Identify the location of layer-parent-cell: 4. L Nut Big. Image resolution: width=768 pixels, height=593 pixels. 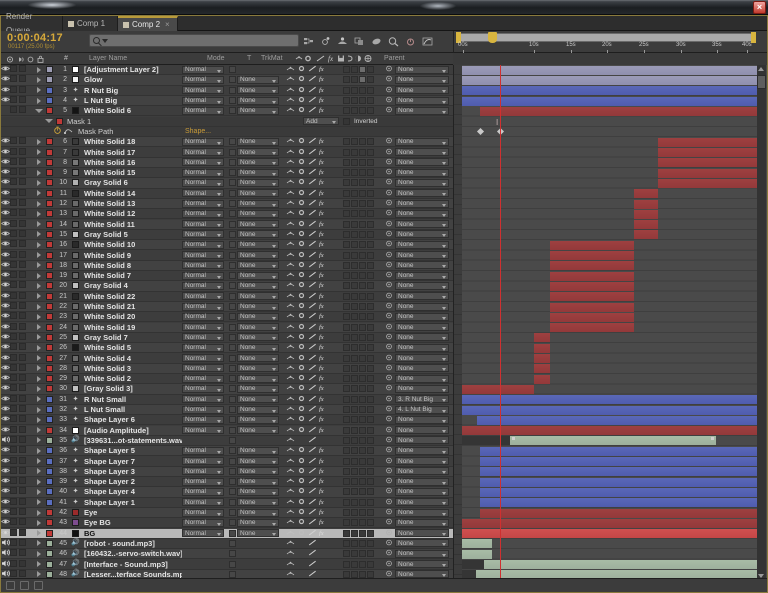
(419, 409).